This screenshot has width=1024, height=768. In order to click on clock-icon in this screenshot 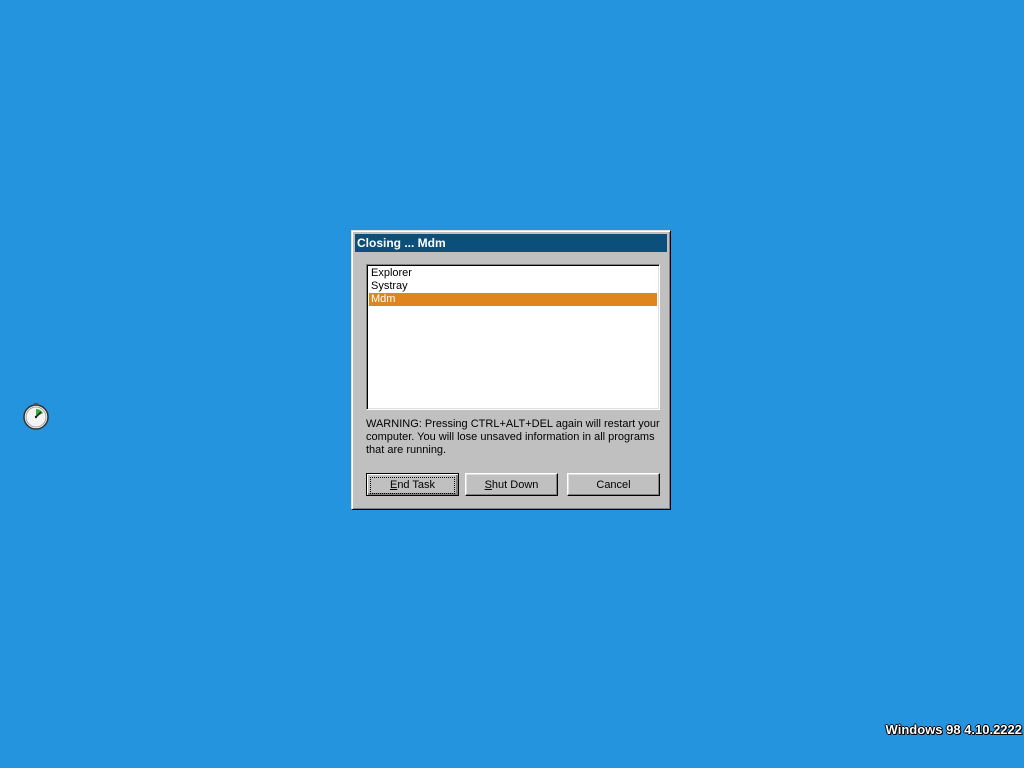, I will do `click(36, 416)`.